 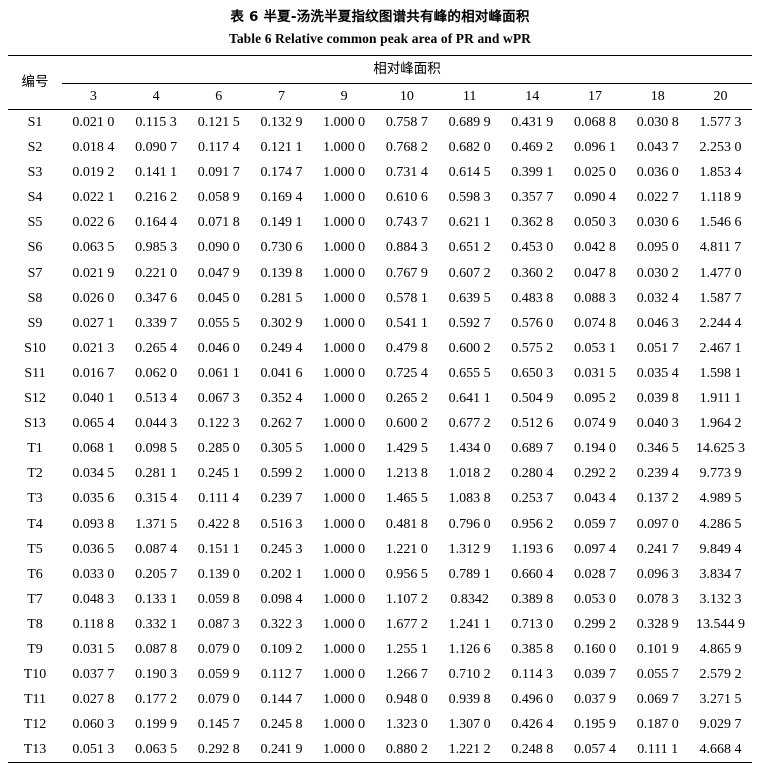 I want to click on cell-T3-col14: 0.253 7, so click(x=532, y=499).